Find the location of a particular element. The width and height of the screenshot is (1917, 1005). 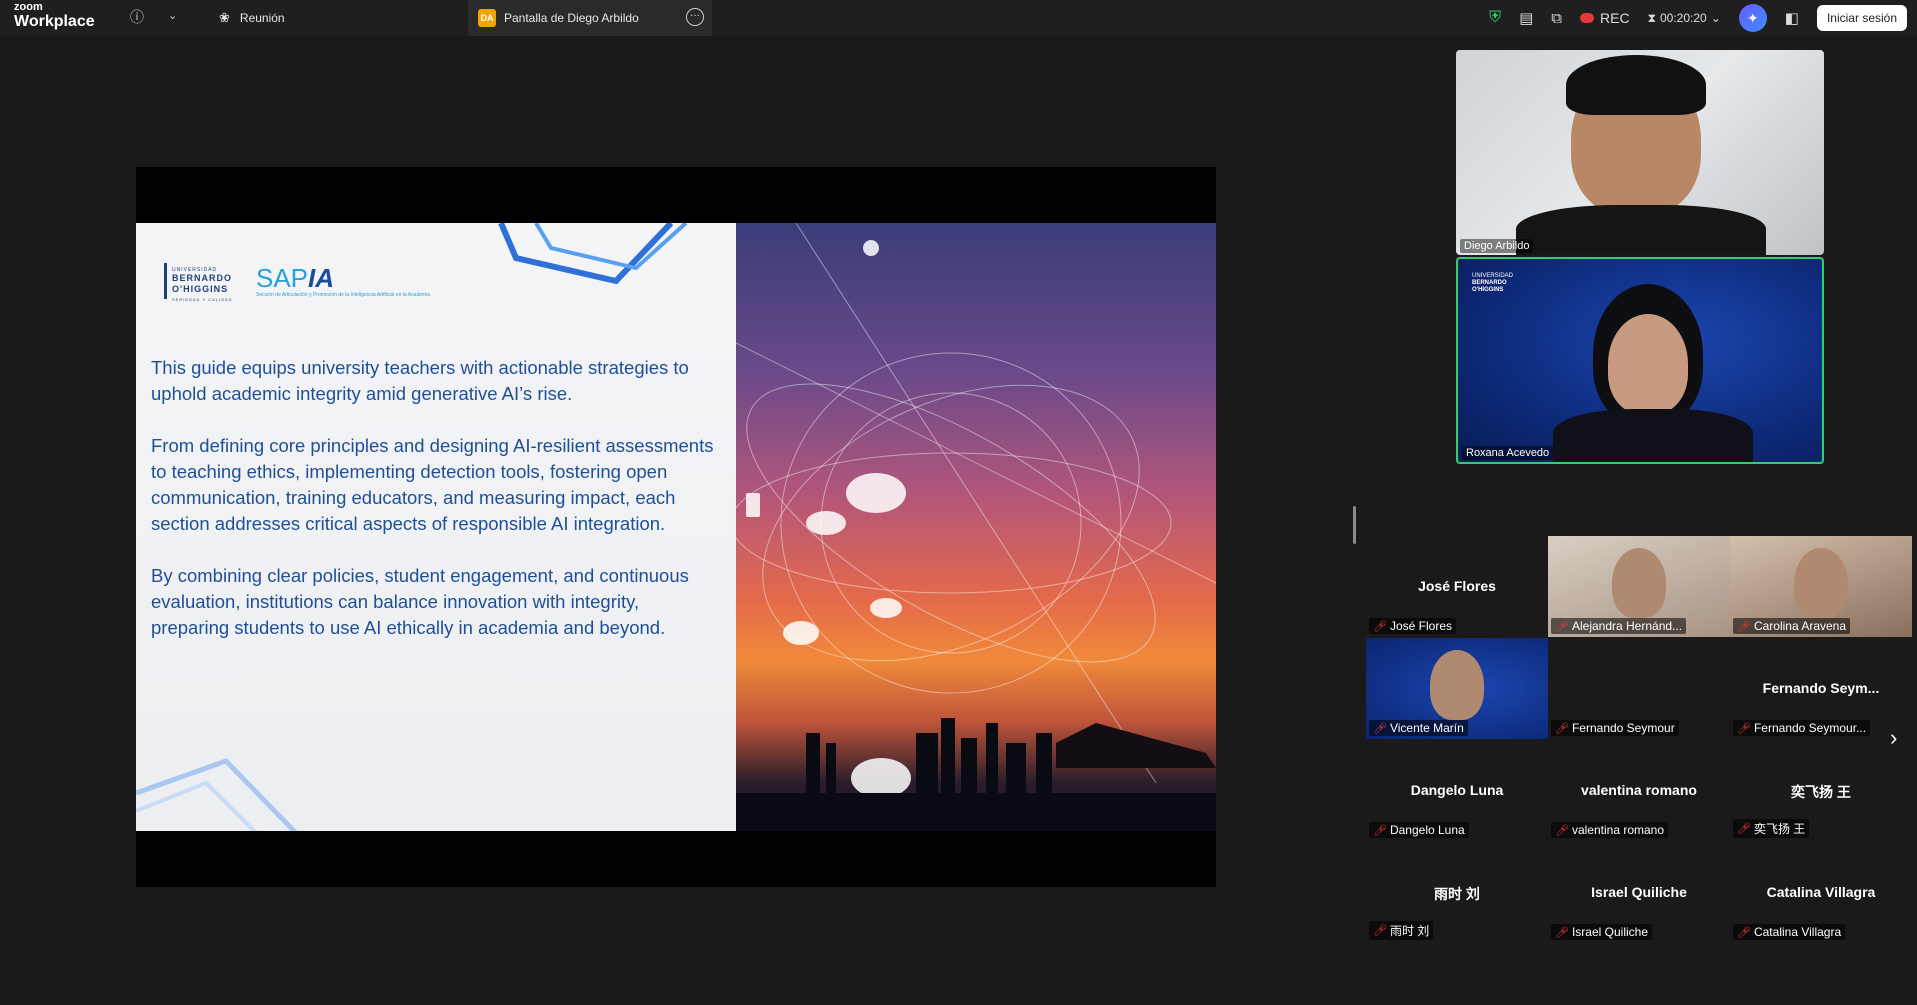

participant-display-name: Dangelo Luna is located at coordinates (1457, 790).